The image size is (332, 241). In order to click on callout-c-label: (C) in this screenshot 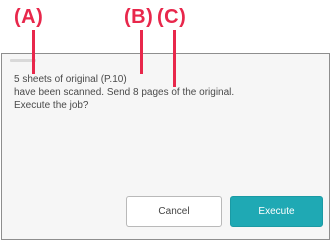, I will do `click(172, 17)`.